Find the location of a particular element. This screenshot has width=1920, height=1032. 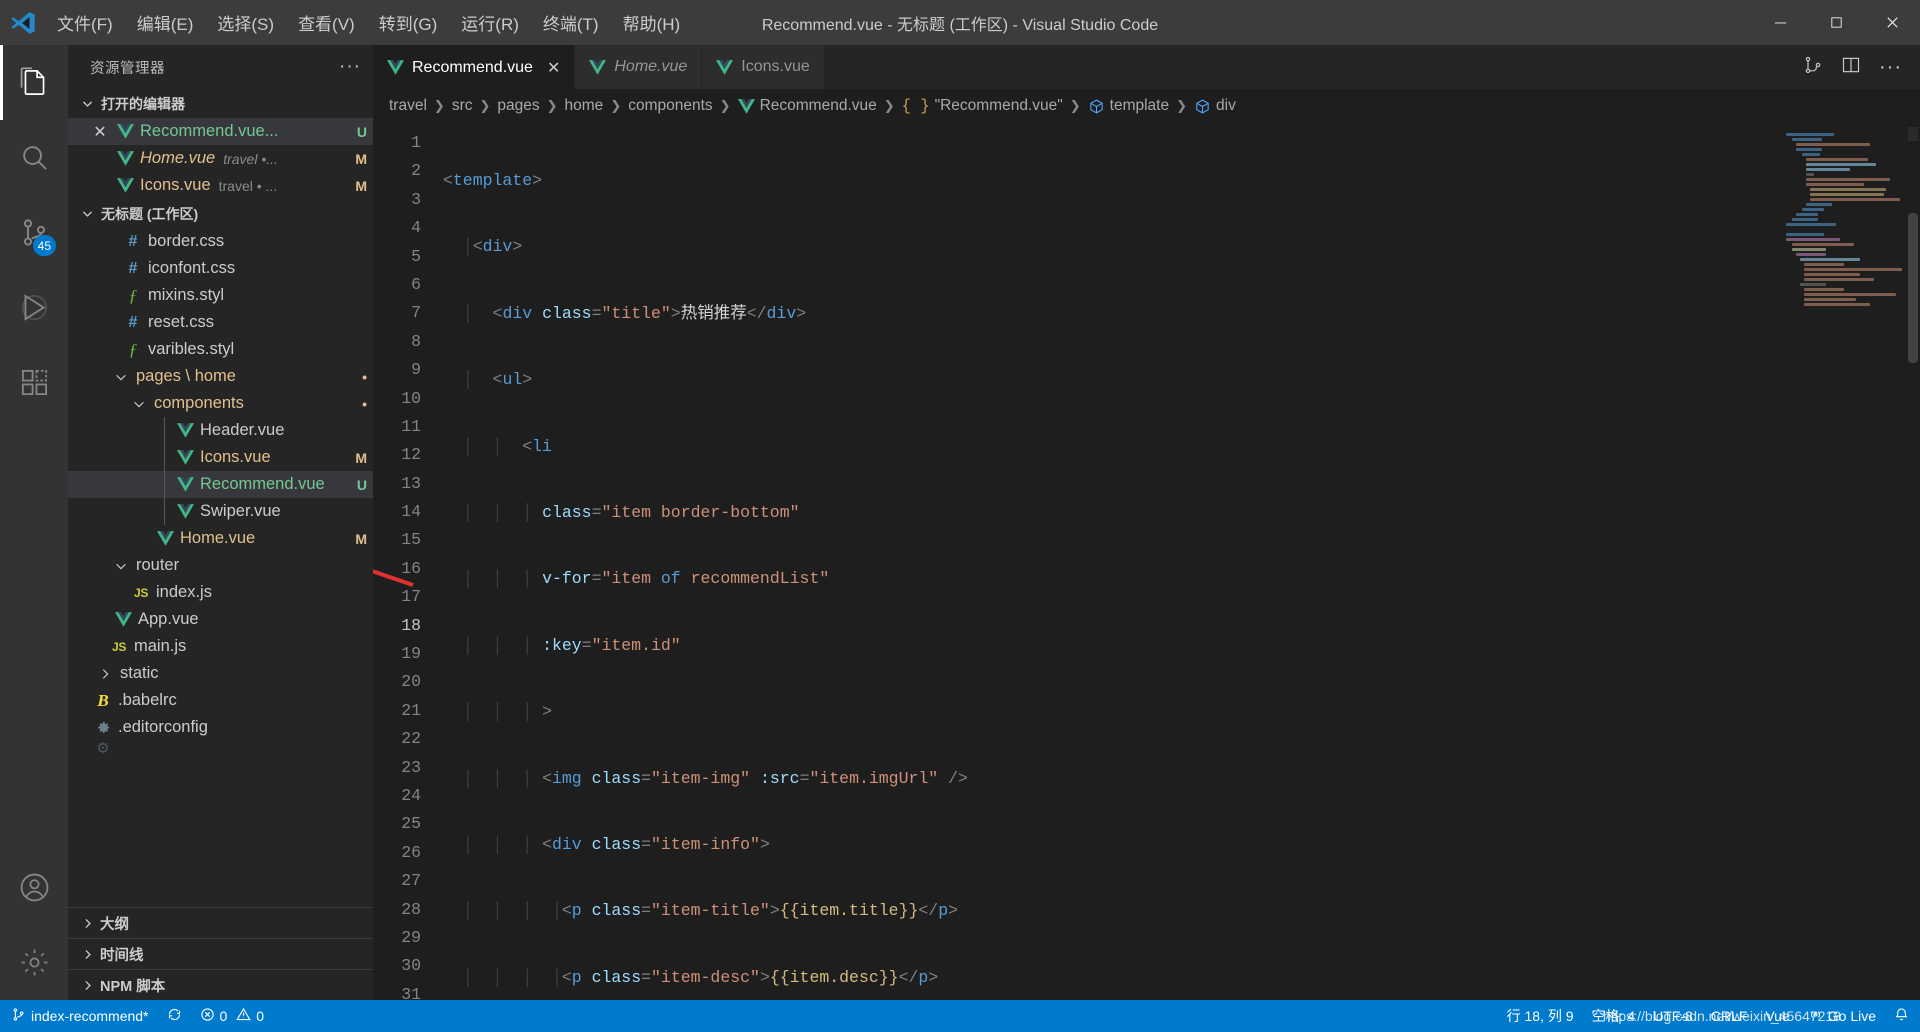

activitybar-run-and-debug is located at coordinates (34, 307).